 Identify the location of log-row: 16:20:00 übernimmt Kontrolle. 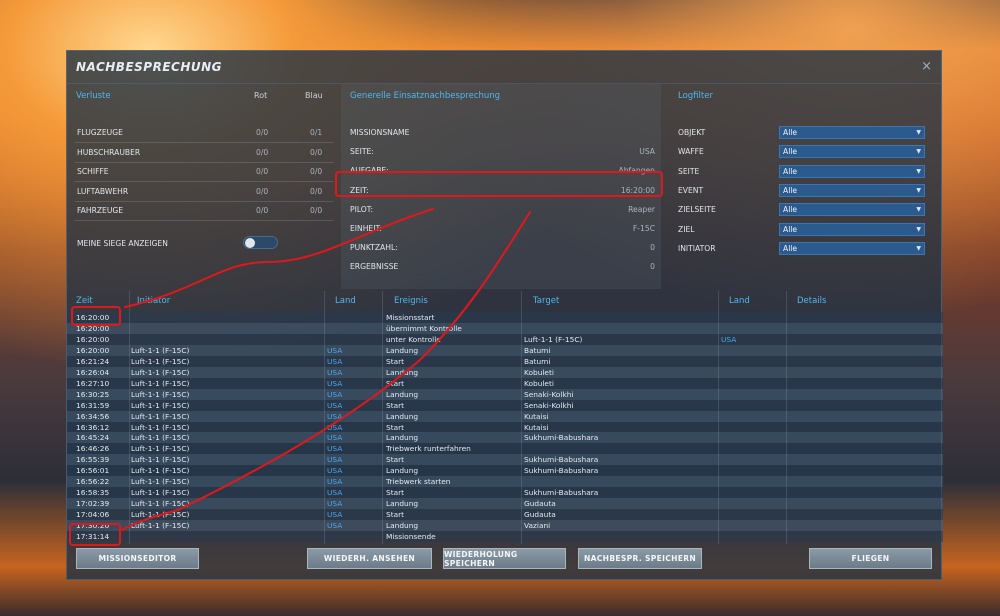
(505, 328).